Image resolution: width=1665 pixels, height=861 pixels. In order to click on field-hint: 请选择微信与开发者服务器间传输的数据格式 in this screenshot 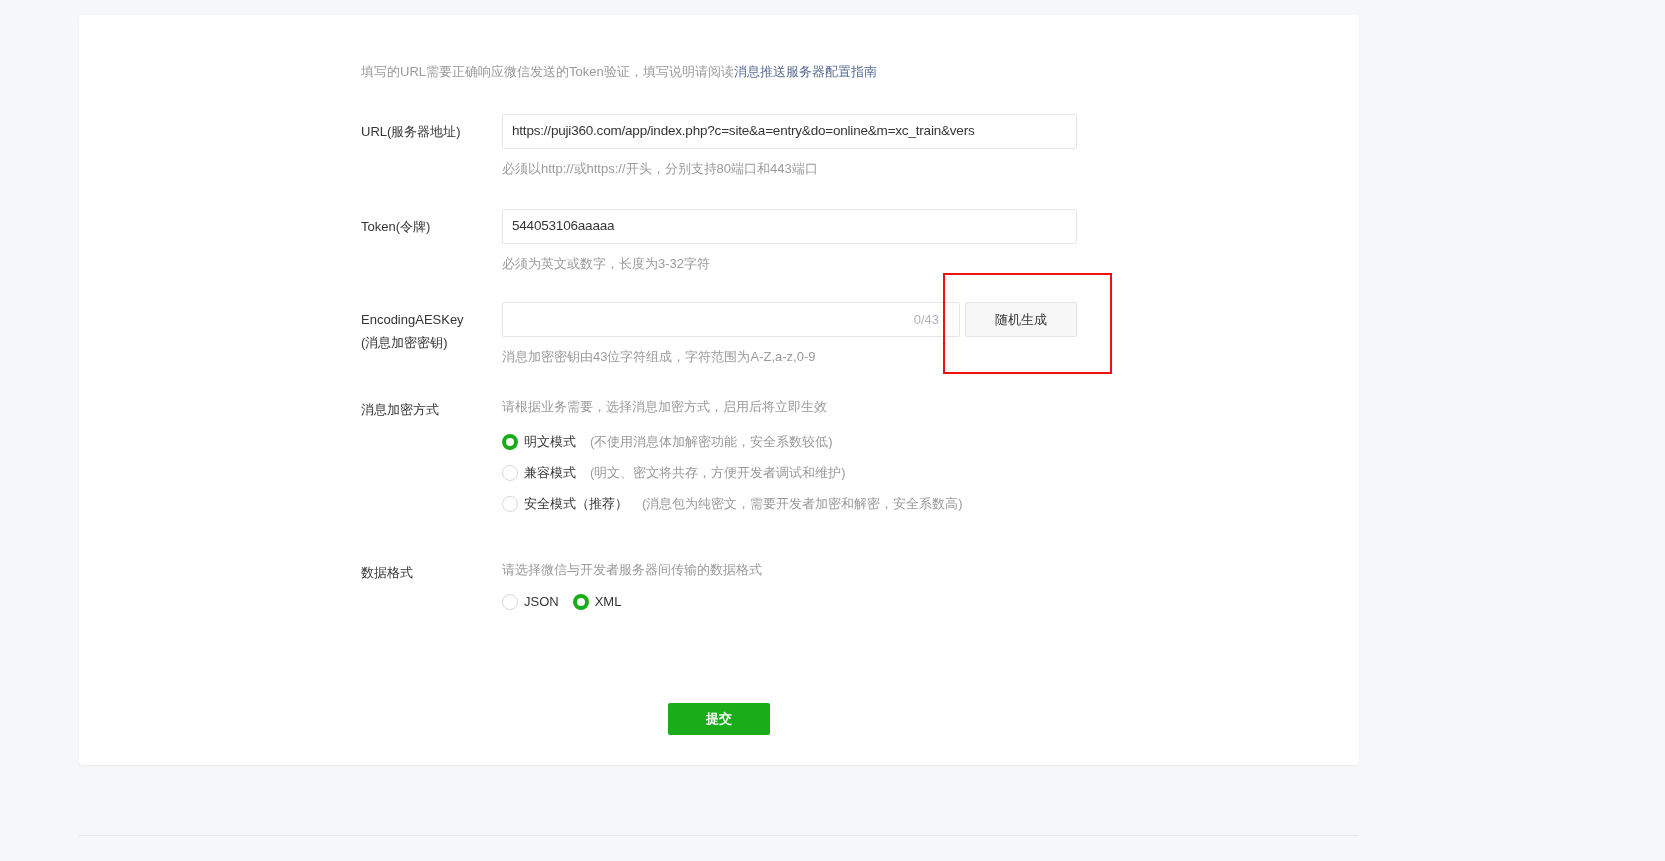, I will do `click(632, 570)`.